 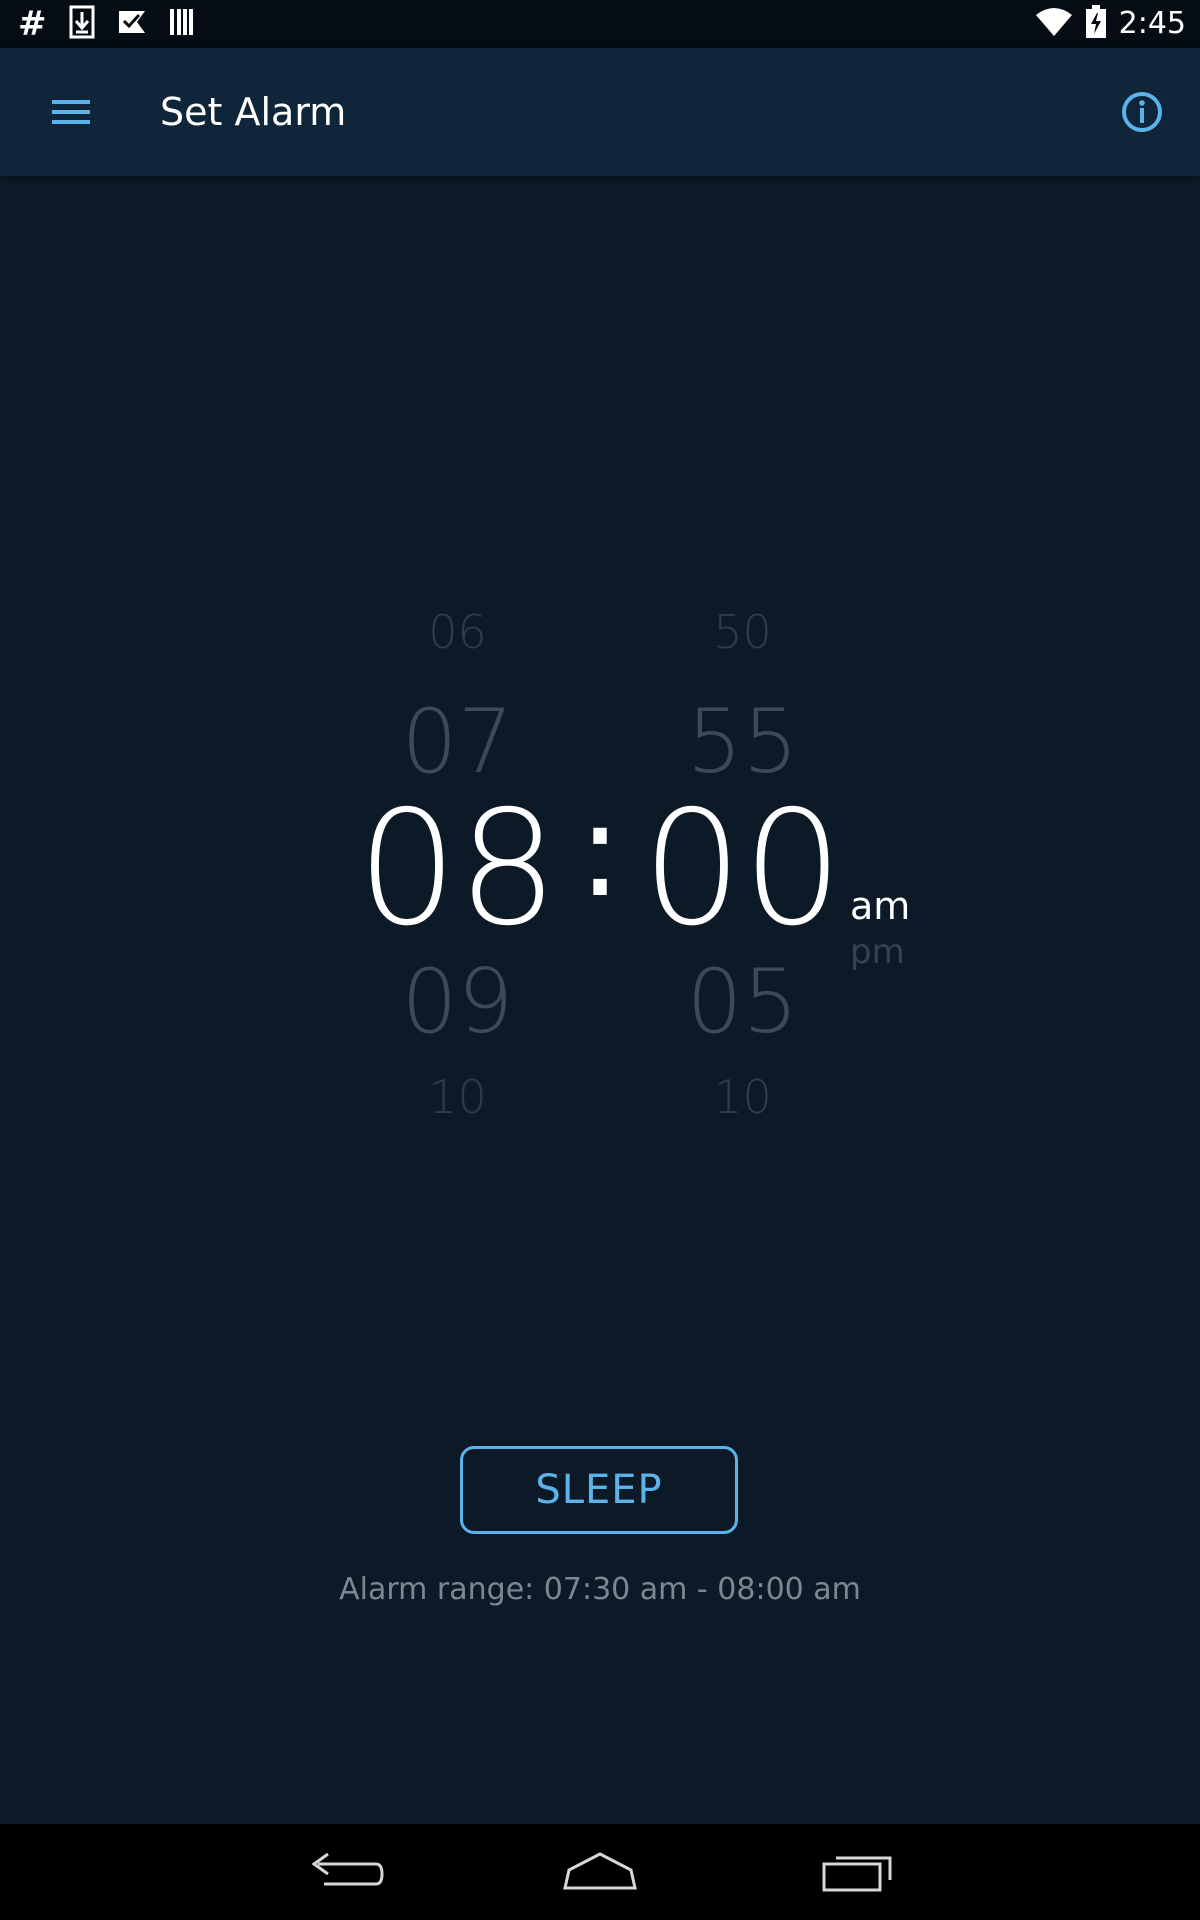 I want to click on menu-button, so click(x=72, y=112).